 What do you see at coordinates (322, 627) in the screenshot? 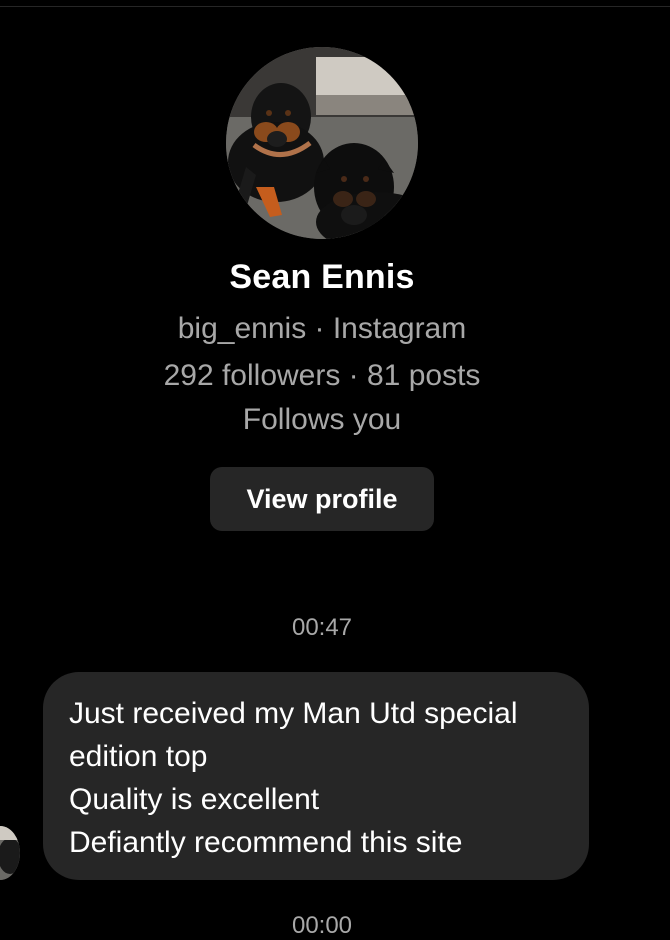
I see `message-timestamp: 00:47` at bounding box center [322, 627].